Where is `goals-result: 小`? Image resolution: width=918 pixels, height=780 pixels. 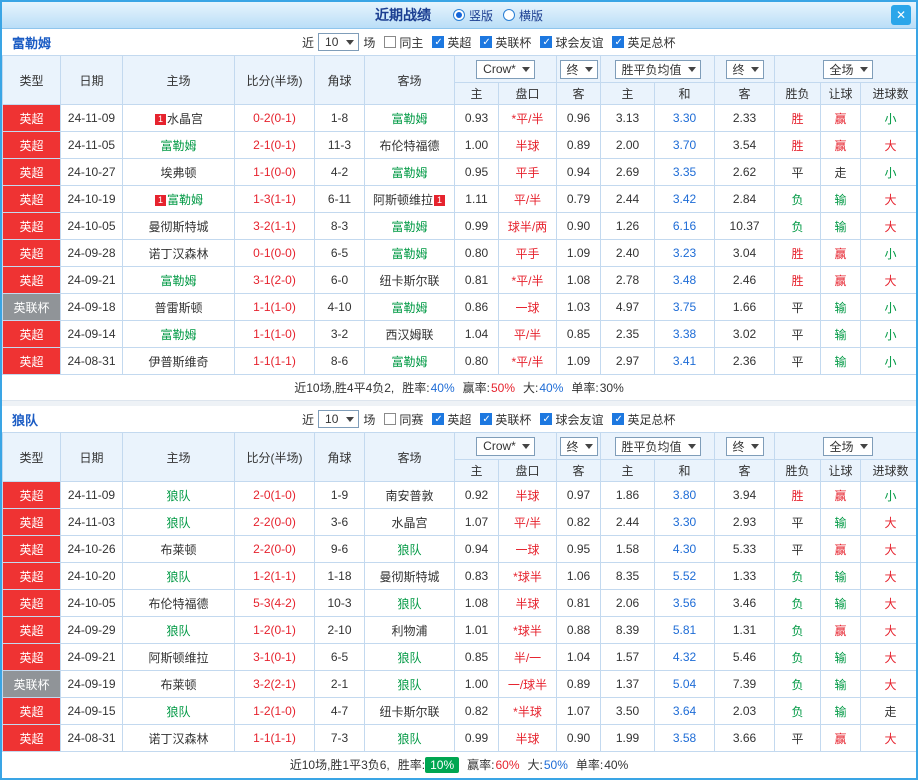
goals-result: 小 is located at coordinates (888, 307).